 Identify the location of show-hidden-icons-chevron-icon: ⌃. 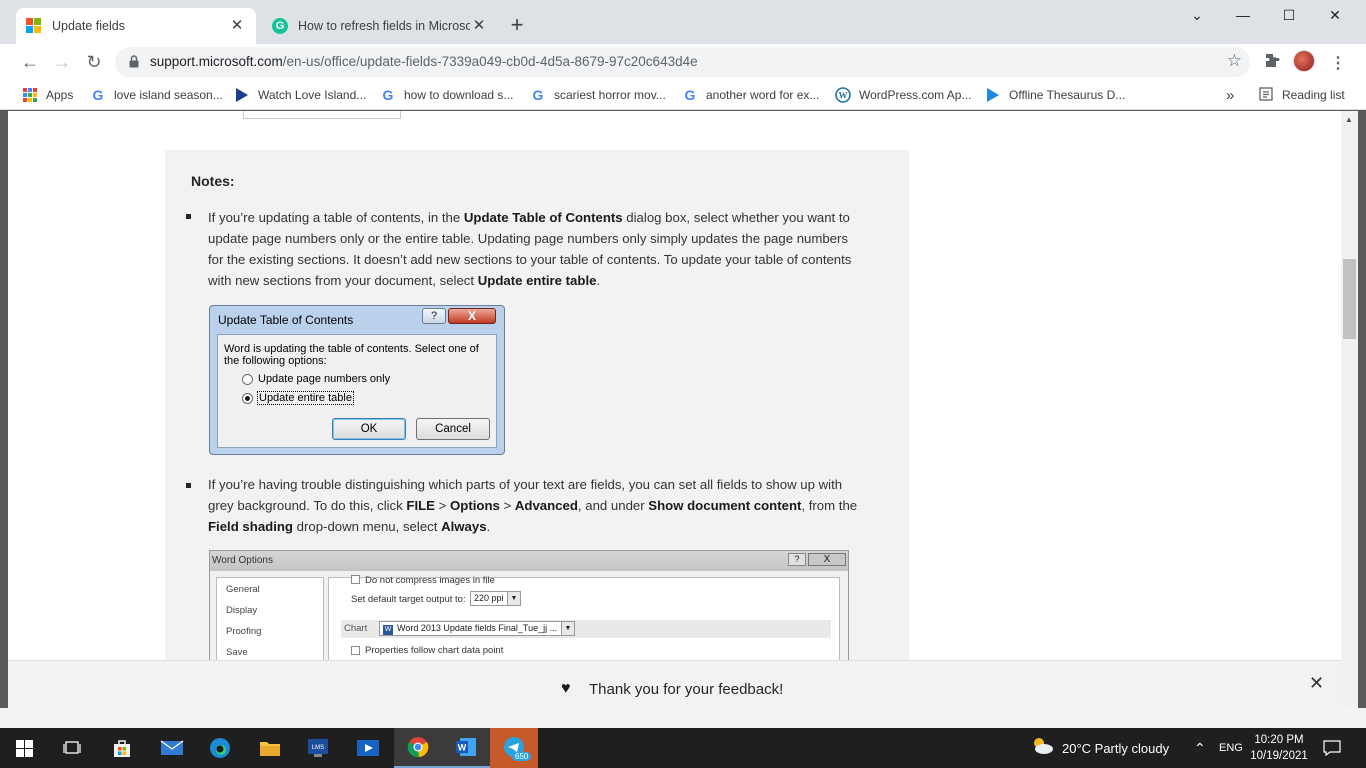
(1200, 748).